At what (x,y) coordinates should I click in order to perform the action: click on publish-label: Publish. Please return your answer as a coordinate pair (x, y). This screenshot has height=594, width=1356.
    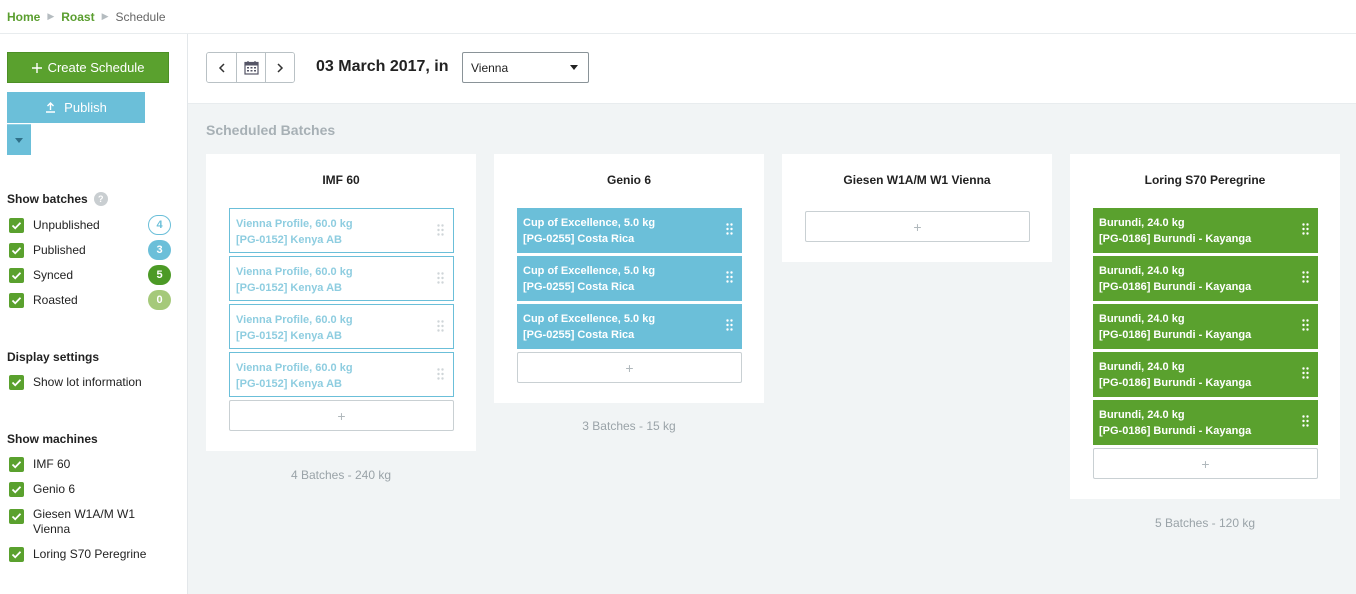
    Looking at the image, I should click on (85, 107).